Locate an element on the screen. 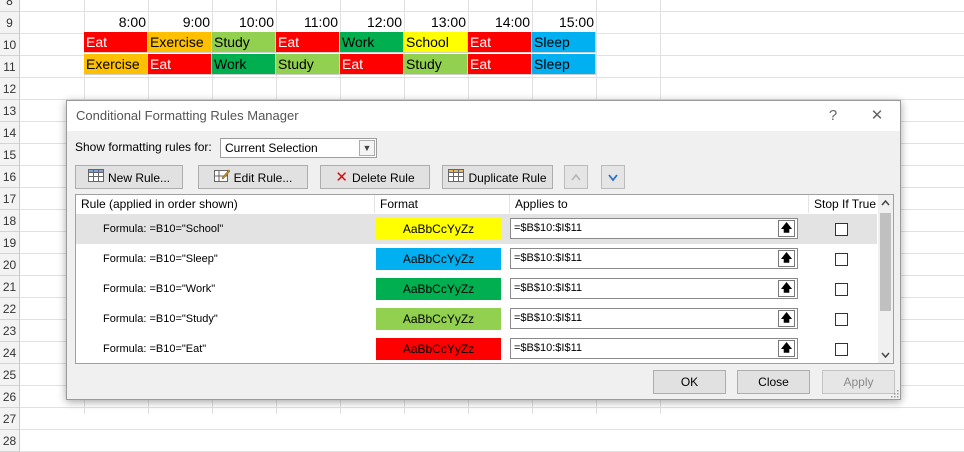 This screenshot has height=452, width=964. row-header: 12 is located at coordinates (10, 89).